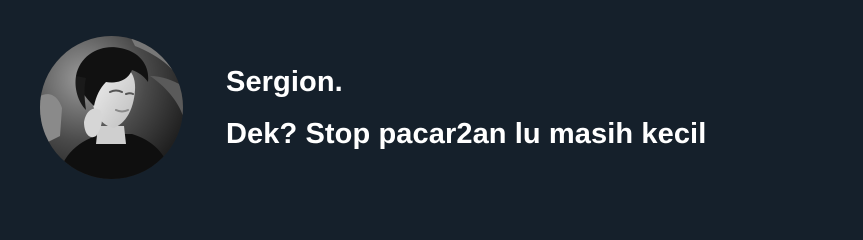  Describe the element at coordinates (466, 134) in the screenshot. I see `message-text: Dek? Stop pacar2an lu masih kecil` at that location.